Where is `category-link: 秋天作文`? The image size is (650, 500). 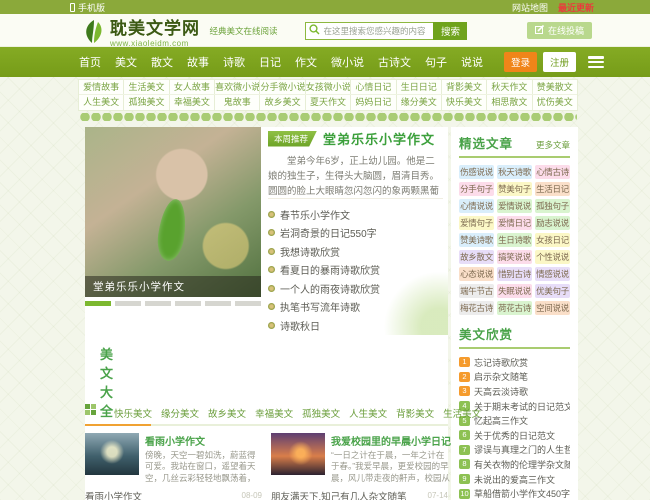
category-link: 秋天作文 is located at coordinates (510, 87).